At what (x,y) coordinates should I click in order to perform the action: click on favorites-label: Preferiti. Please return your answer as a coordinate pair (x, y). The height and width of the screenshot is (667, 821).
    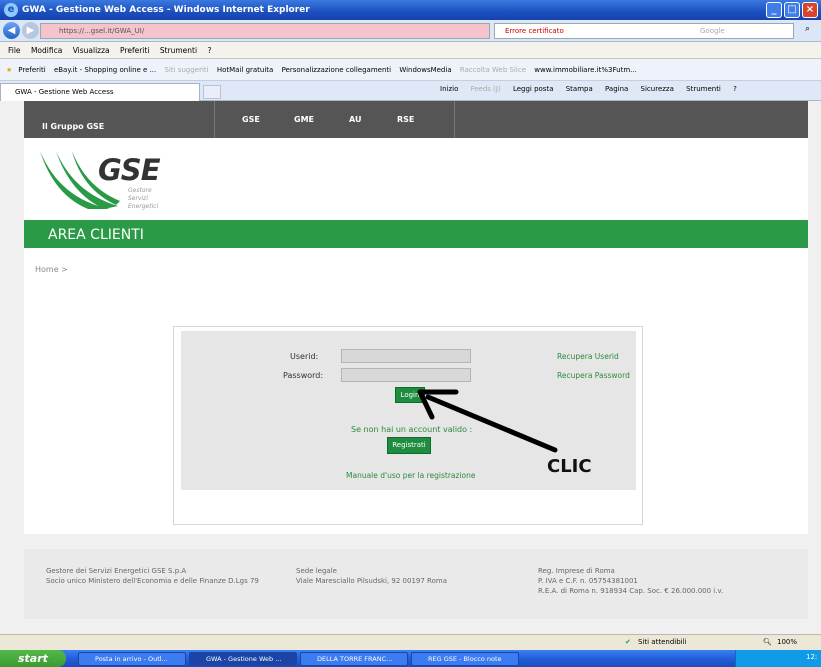
    Looking at the image, I should click on (31, 70).